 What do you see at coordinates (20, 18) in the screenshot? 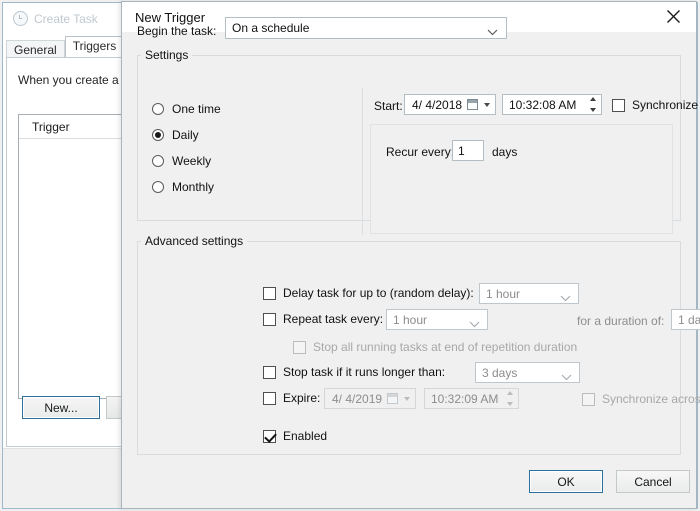
I see `clock-icon` at bounding box center [20, 18].